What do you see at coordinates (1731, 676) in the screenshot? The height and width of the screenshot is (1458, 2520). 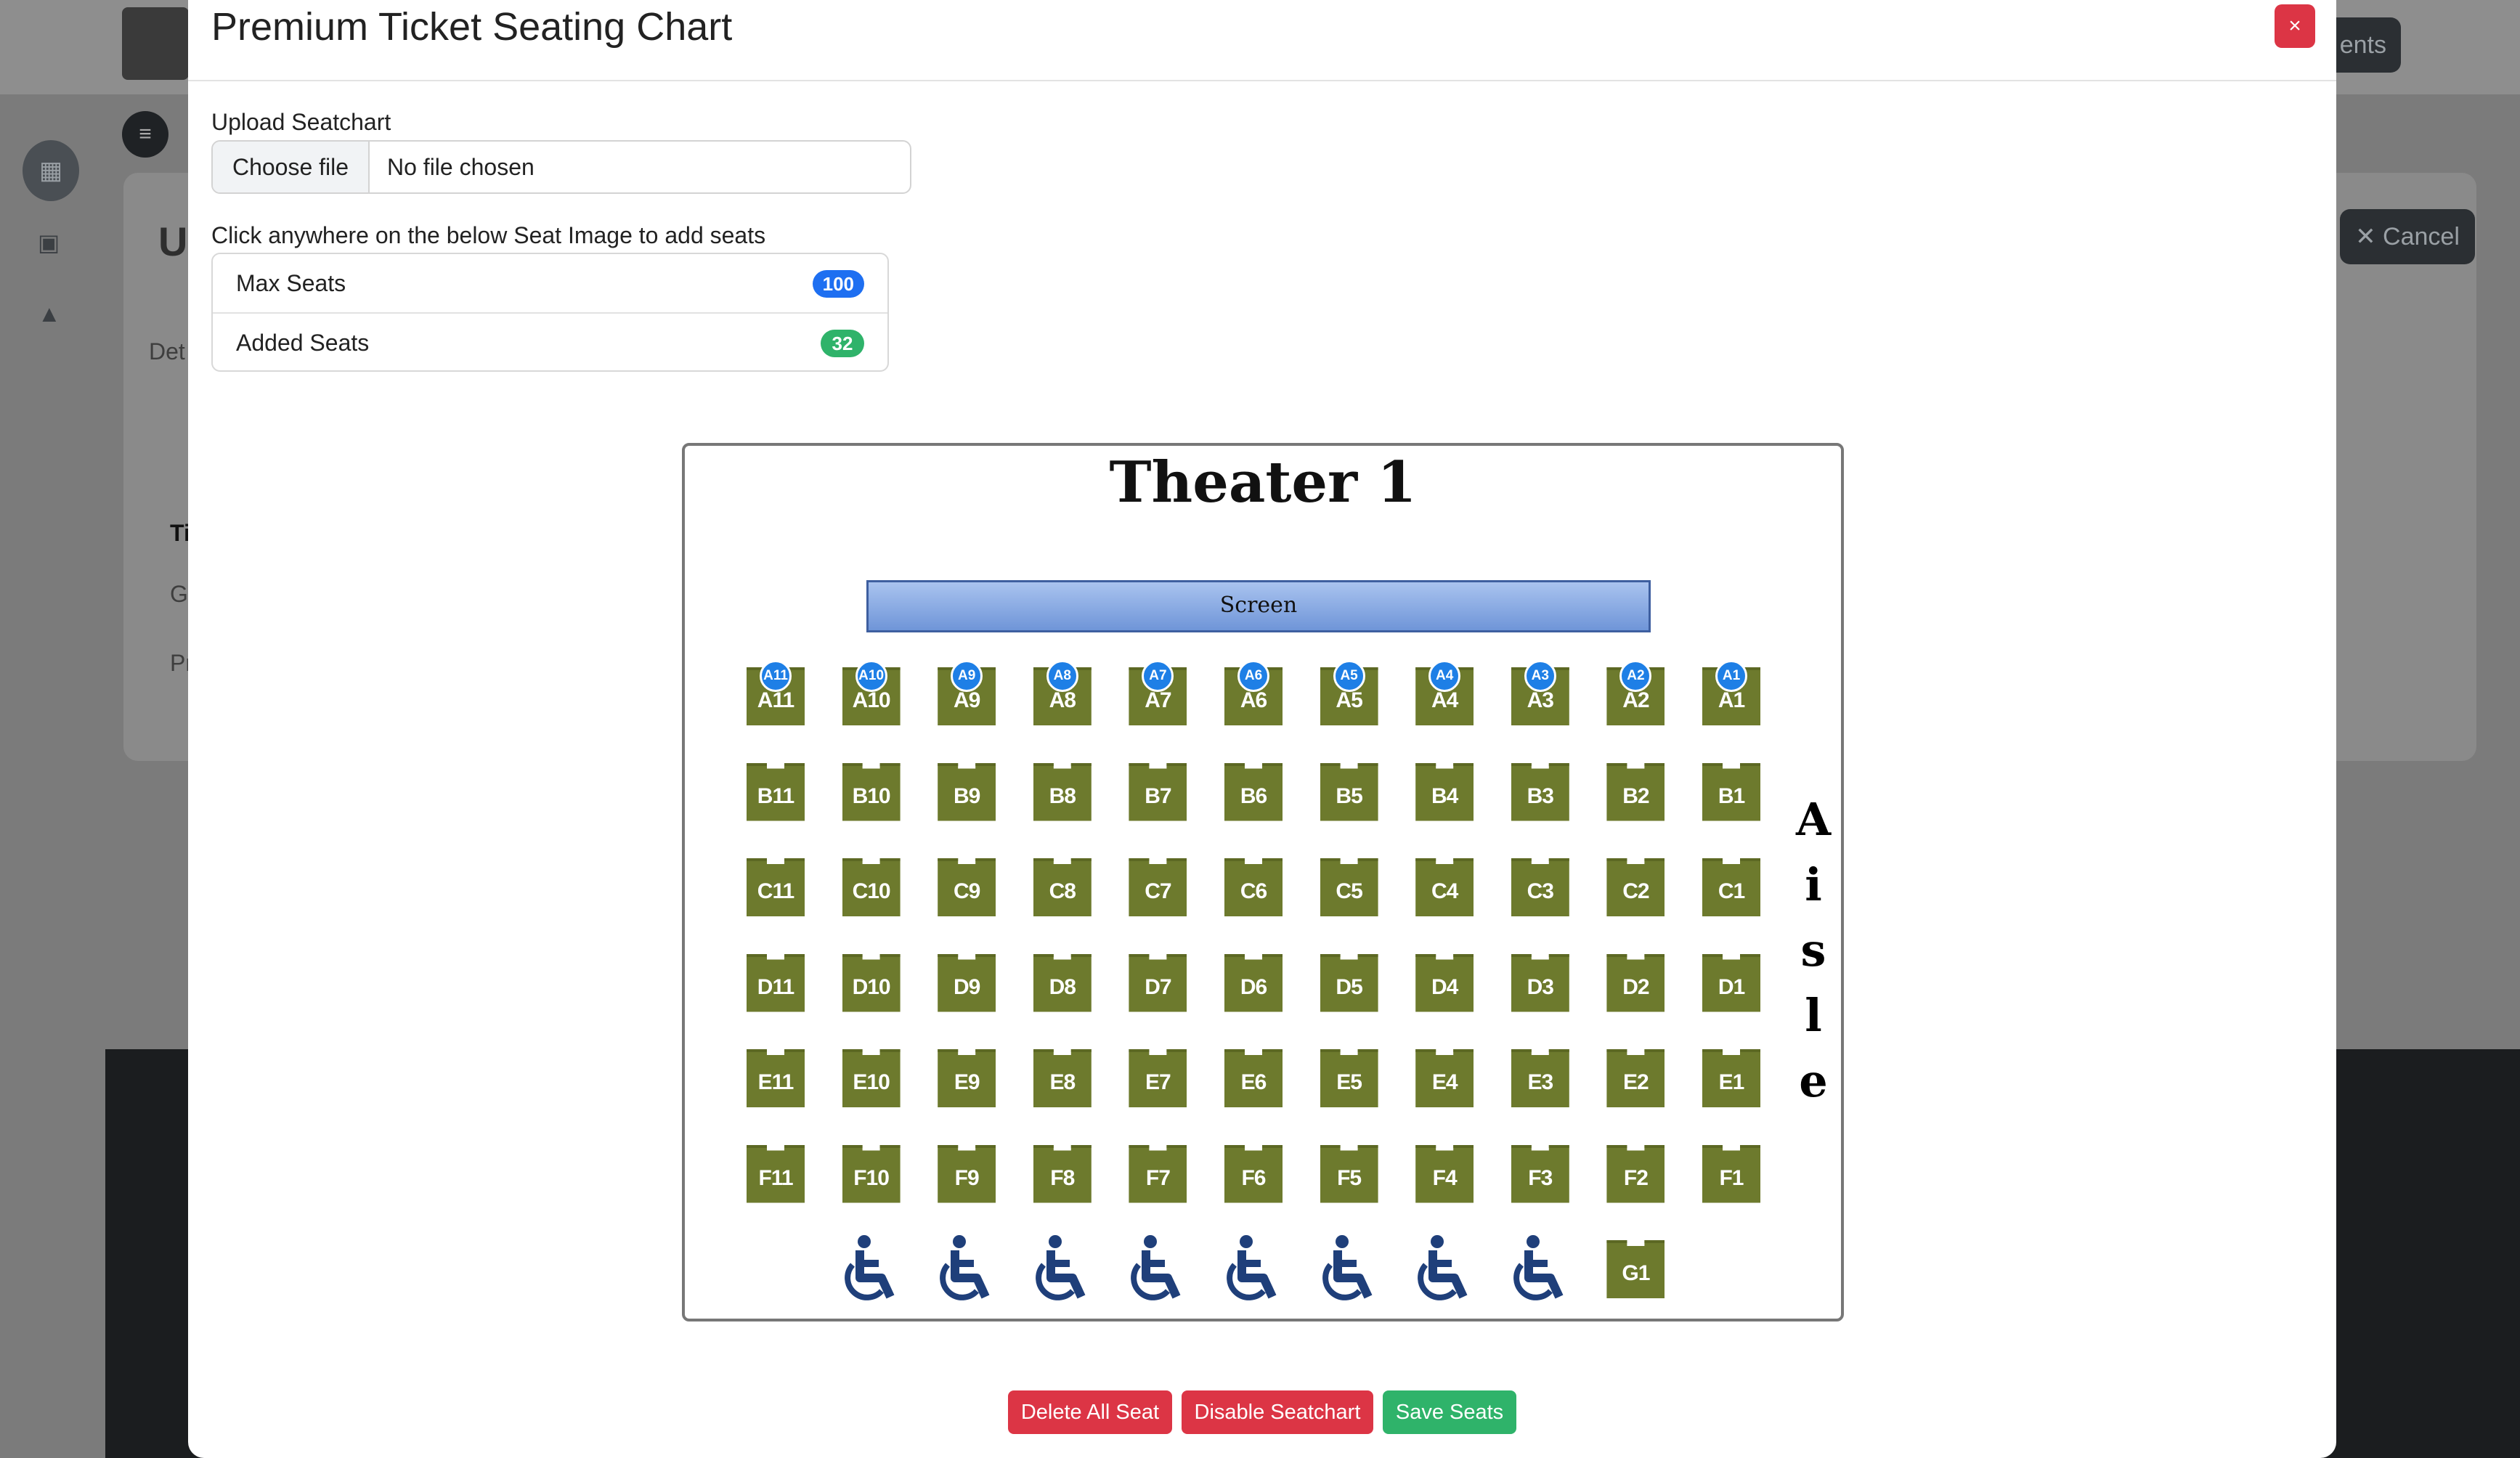 I see `added-seat-marker-a1: A1` at bounding box center [1731, 676].